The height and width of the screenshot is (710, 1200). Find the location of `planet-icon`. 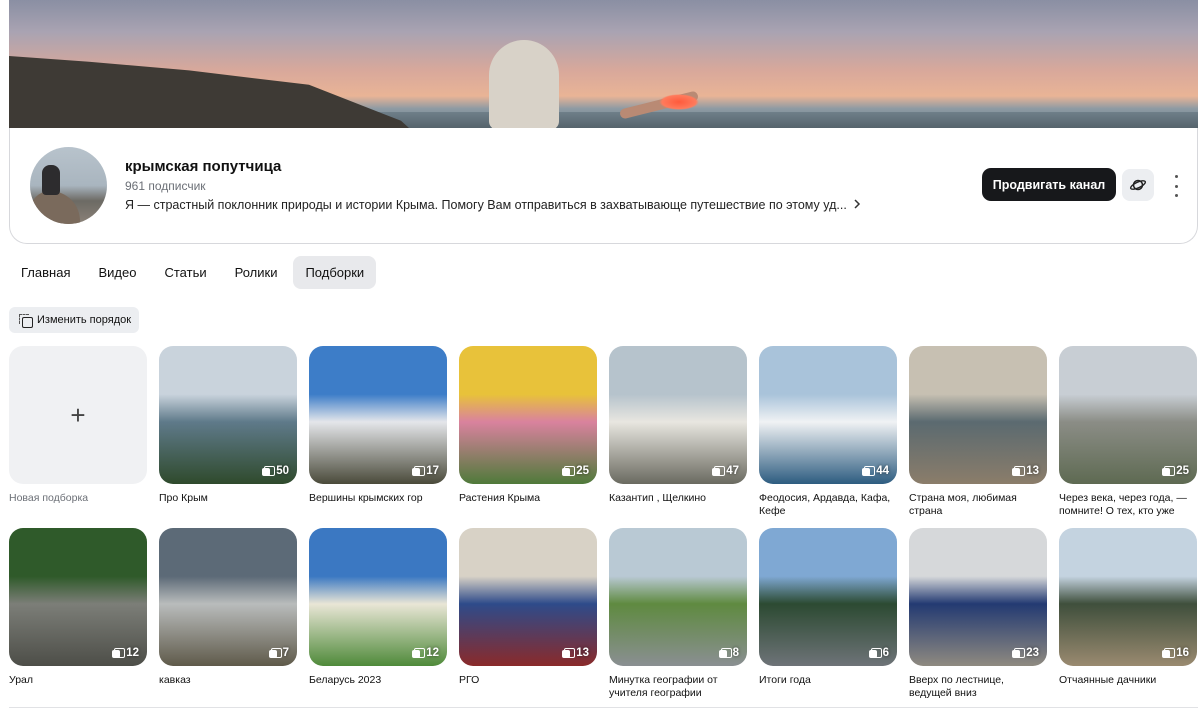

planet-icon is located at coordinates (1138, 185).